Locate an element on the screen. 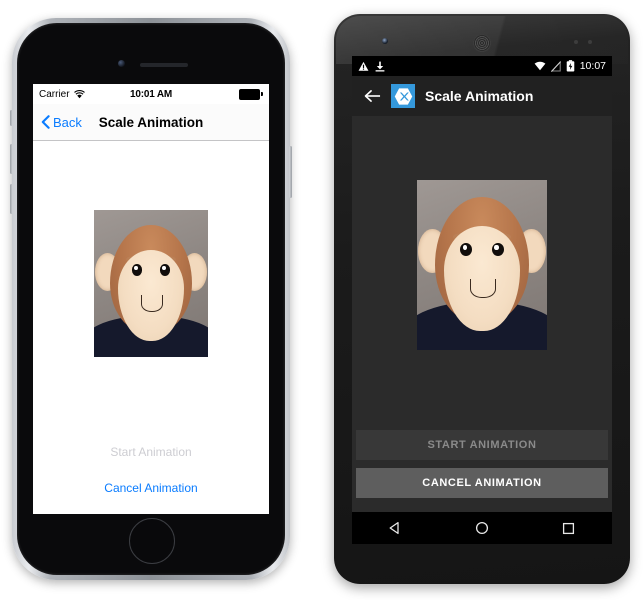 The width and height of the screenshot is (643, 600). battery-charging-icon is located at coordinates (570, 66).